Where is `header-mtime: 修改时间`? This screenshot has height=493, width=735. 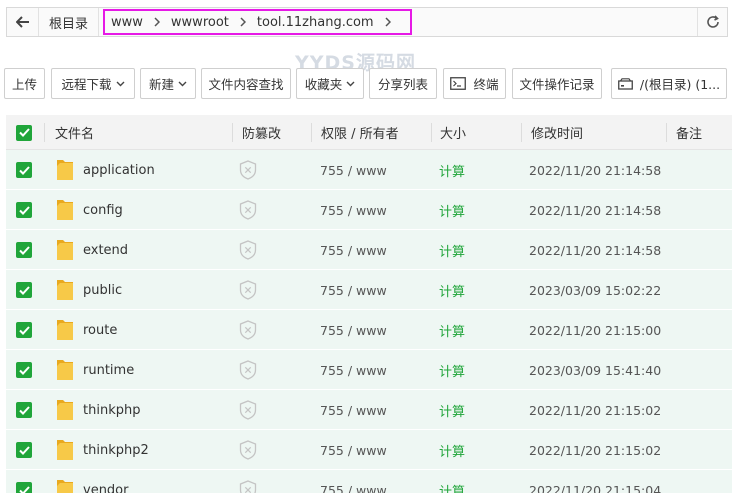 header-mtime: 修改时间 is located at coordinates (557, 132).